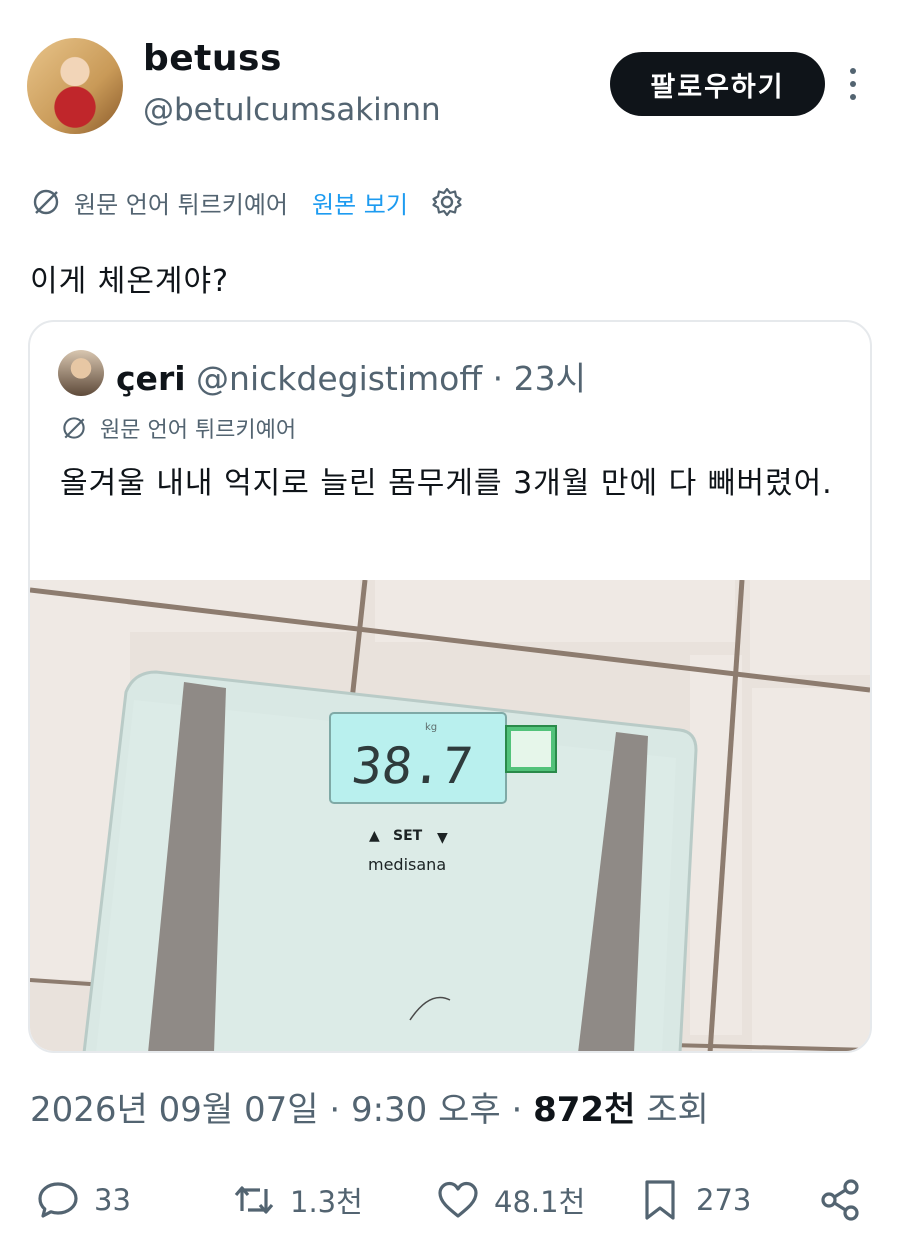 The width and height of the screenshot is (900, 1251). What do you see at coordinates (853, 84) in the screenshot?
I see `more-options-icon` at bounding box center [853, 84].